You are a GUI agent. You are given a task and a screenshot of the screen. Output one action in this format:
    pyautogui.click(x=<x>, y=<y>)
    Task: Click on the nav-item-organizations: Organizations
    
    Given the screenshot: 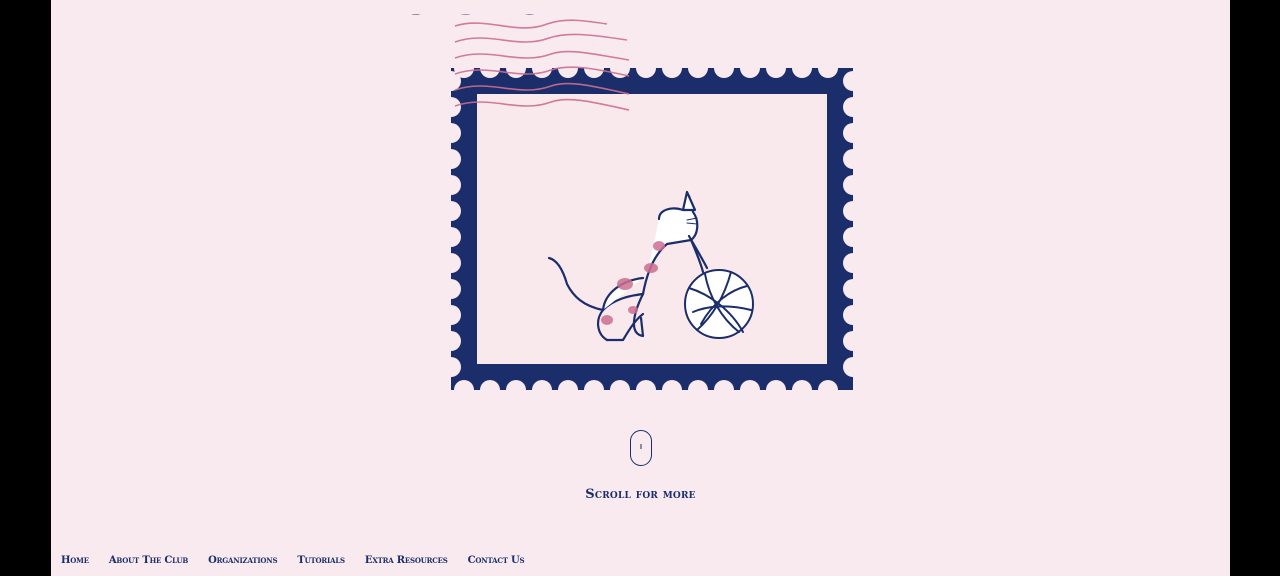 What is the action you would take?
    pyautogui.click(x=242, y=560)
    